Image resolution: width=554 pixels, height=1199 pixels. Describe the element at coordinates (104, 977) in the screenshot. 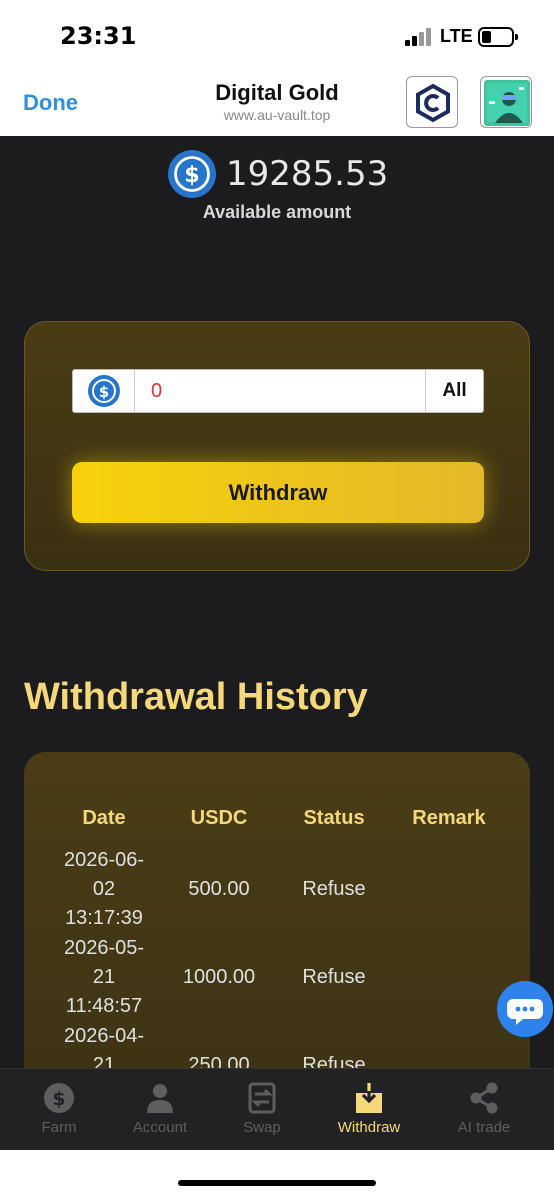

I see `row-date: 2026-05- 21 11:48:57` at that location.